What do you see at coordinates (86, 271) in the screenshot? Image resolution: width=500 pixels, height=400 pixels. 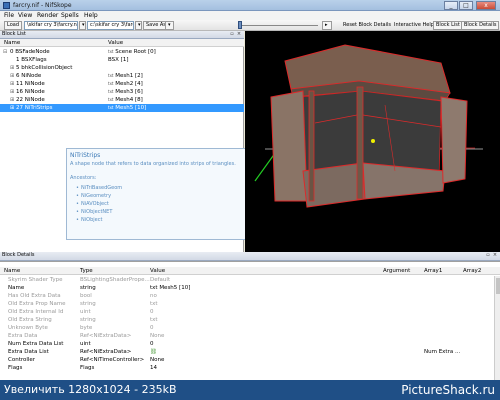 I see `col-type-header: Type` at bounding box center [86, 271].